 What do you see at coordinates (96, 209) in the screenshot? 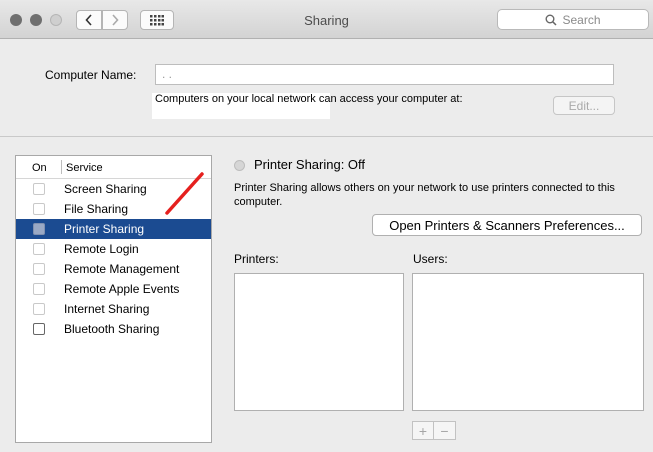
I see `service-label: File Sharing` at bounding box center [96, 209].